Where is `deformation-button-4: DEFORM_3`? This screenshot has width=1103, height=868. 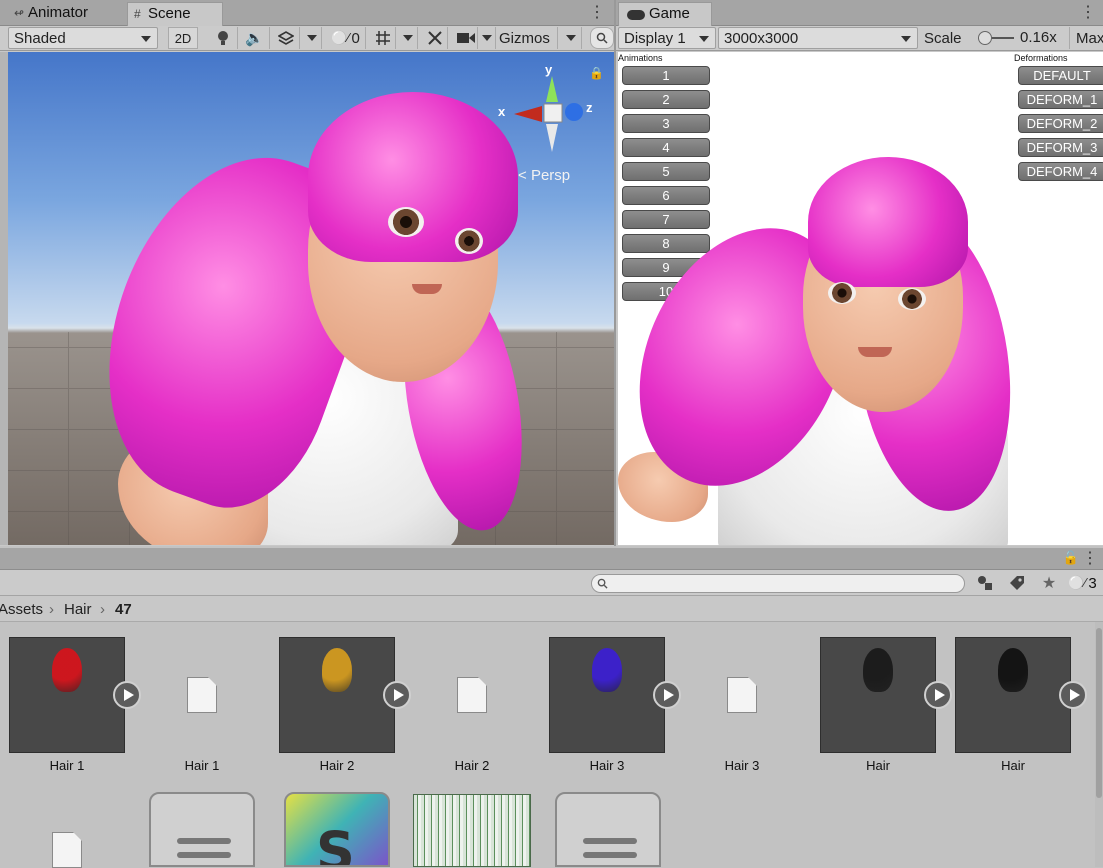 deformation-button-4: DEFORM_3 is located at coordinates (1060, 147).